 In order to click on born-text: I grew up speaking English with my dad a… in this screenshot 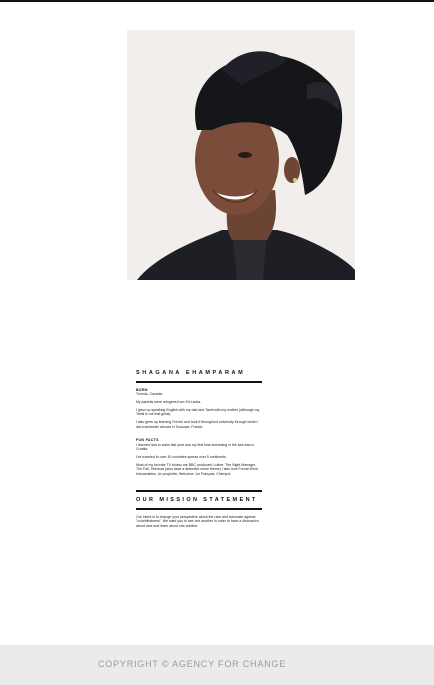, I will do `click(198, 412)`.